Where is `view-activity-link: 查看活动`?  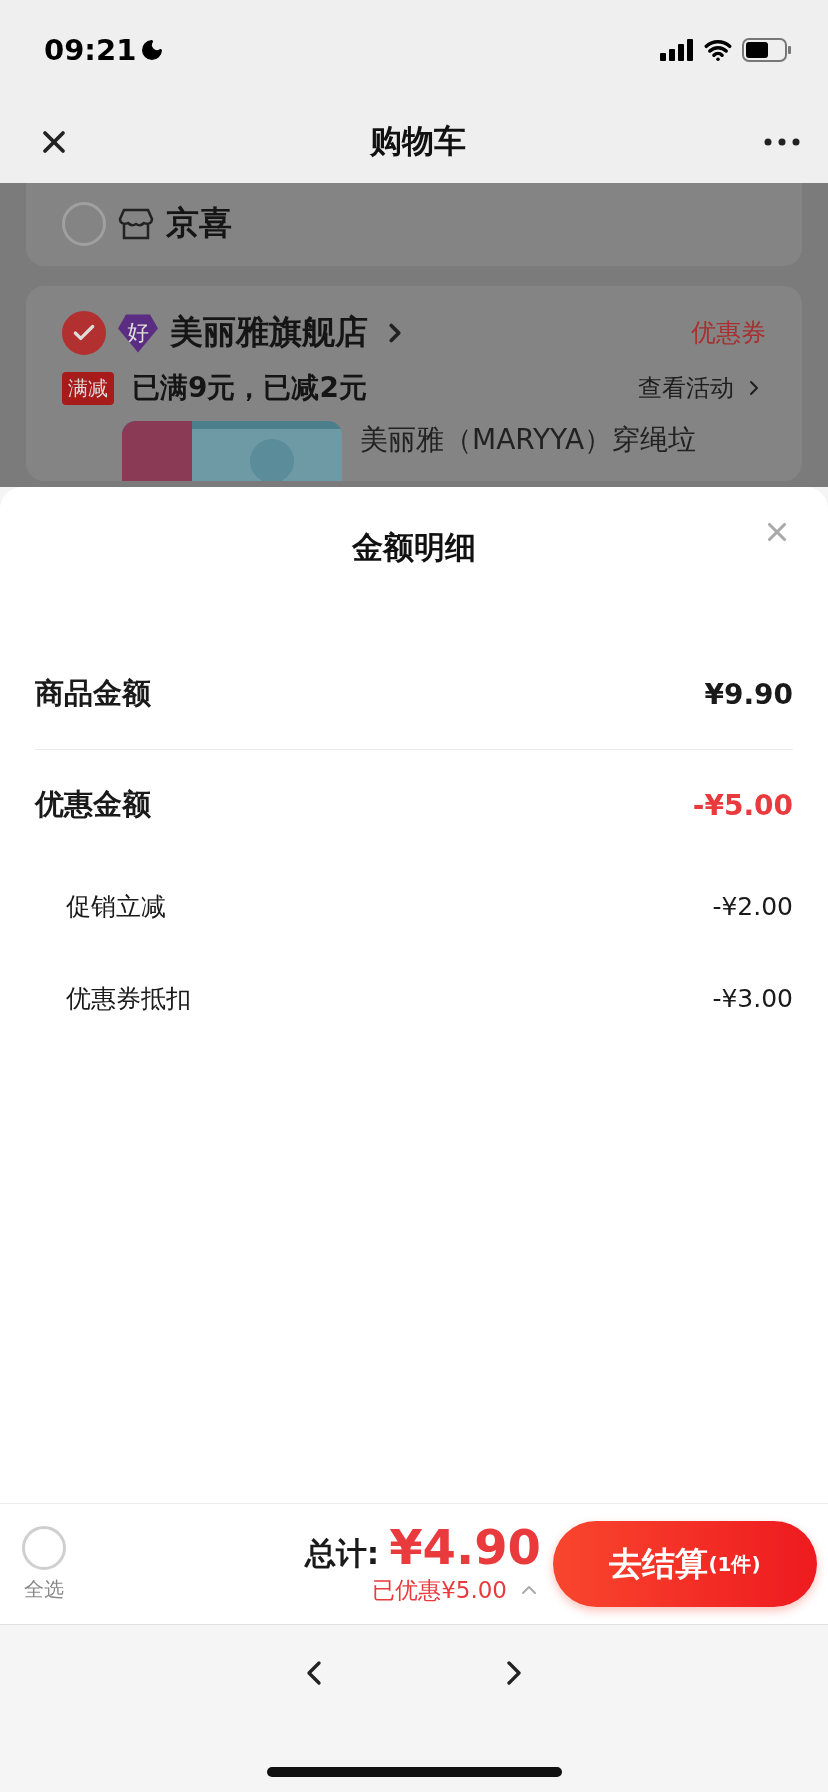 view-activity-link: 查看活动 is located at coordinates (702, 388).